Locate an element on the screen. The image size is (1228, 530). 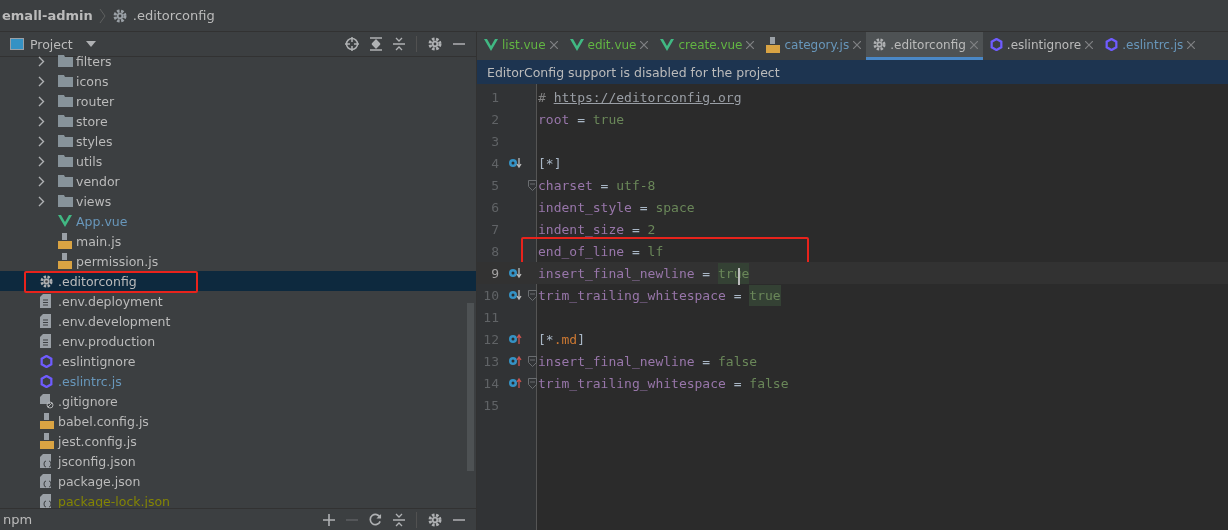
tree-item: vendor is located at coordinates (238, 181).